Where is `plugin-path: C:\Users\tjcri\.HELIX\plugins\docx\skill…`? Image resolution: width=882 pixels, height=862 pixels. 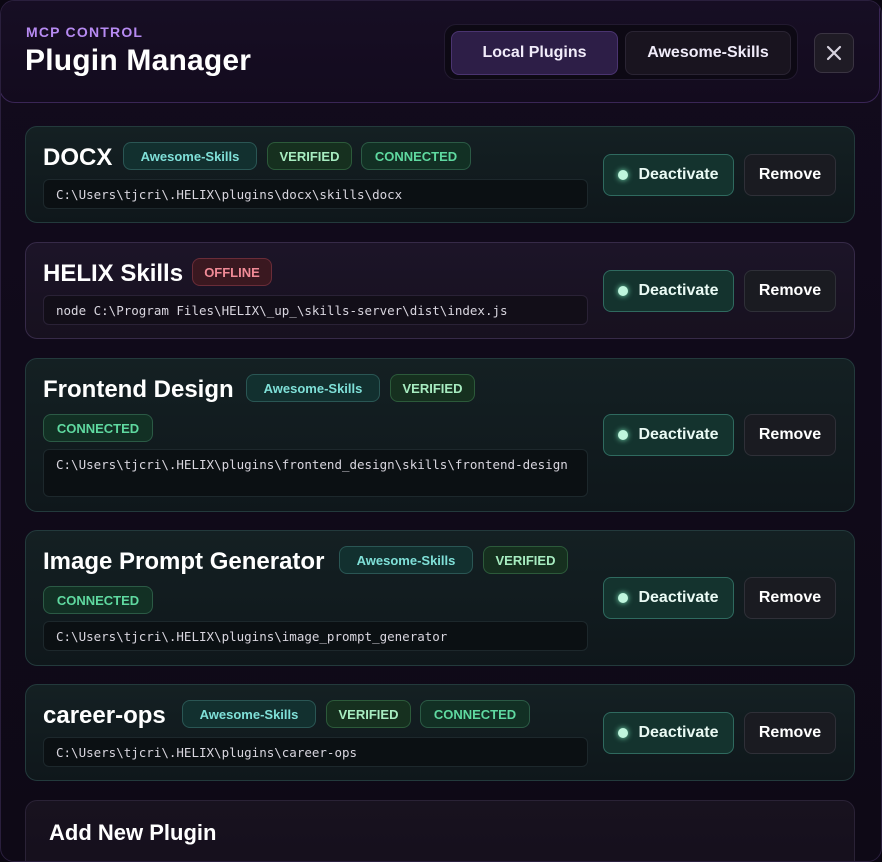
plugin-path: C:\Users\tjcri\.HELIX\plugins\docx\skill… is located at coordinates (315, 194).